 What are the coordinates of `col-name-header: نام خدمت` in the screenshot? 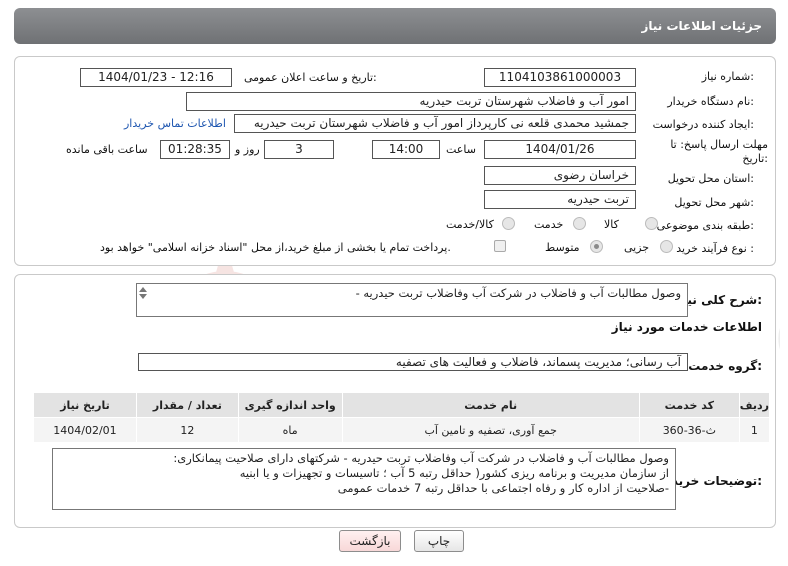 It's located at (490, 405).